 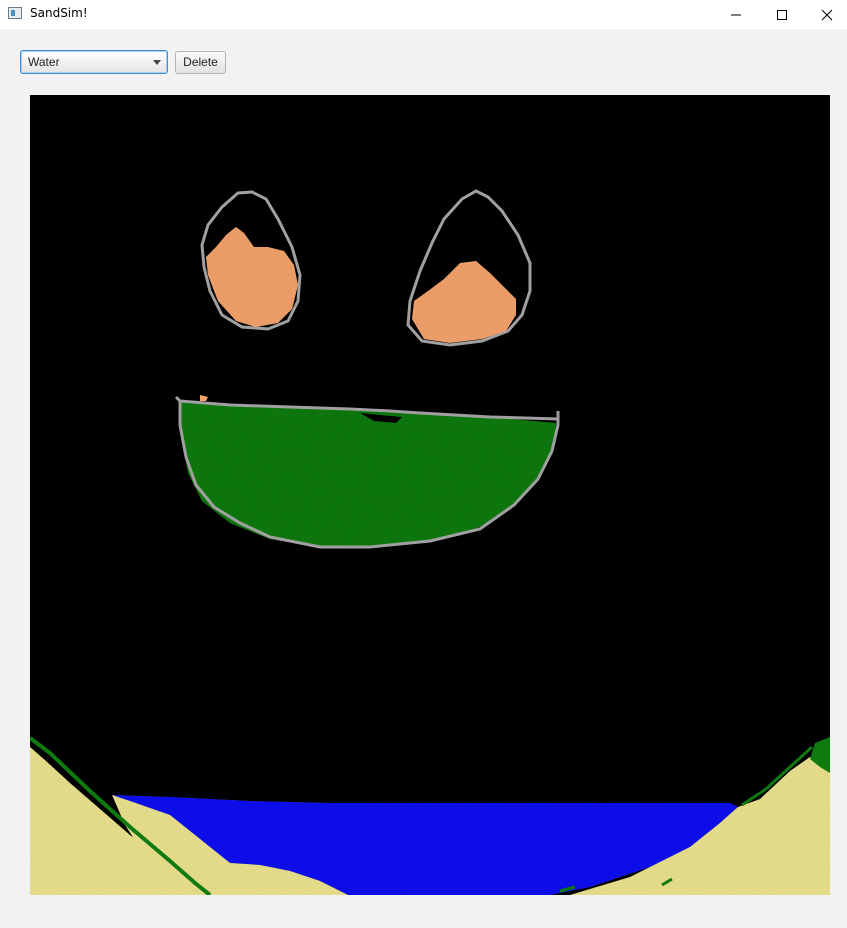 I want to click on maximize-icon, so click(x=782, y=15).